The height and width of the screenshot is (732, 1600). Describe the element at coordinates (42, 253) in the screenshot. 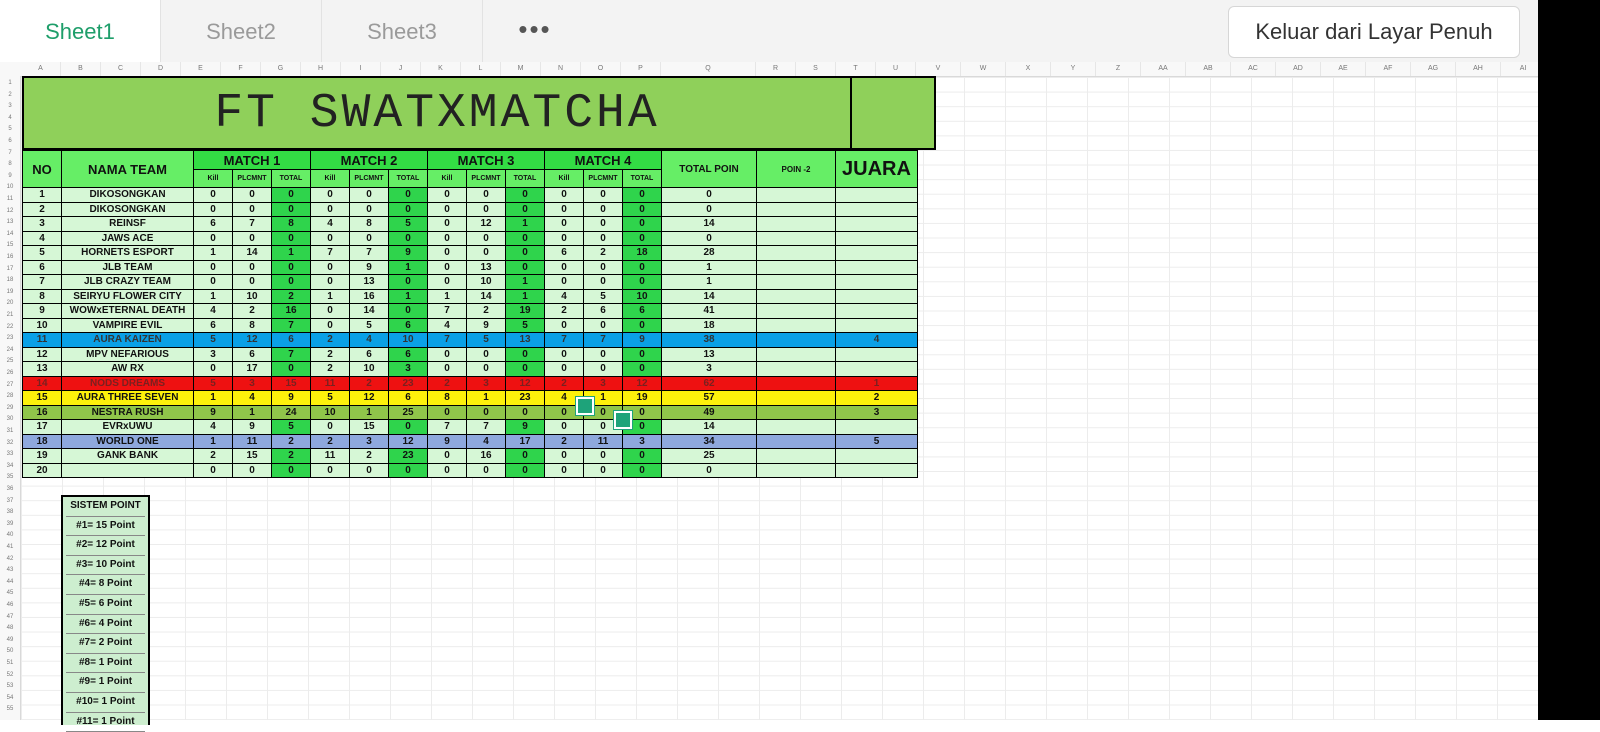

I see `cell-no: 5` at that location.